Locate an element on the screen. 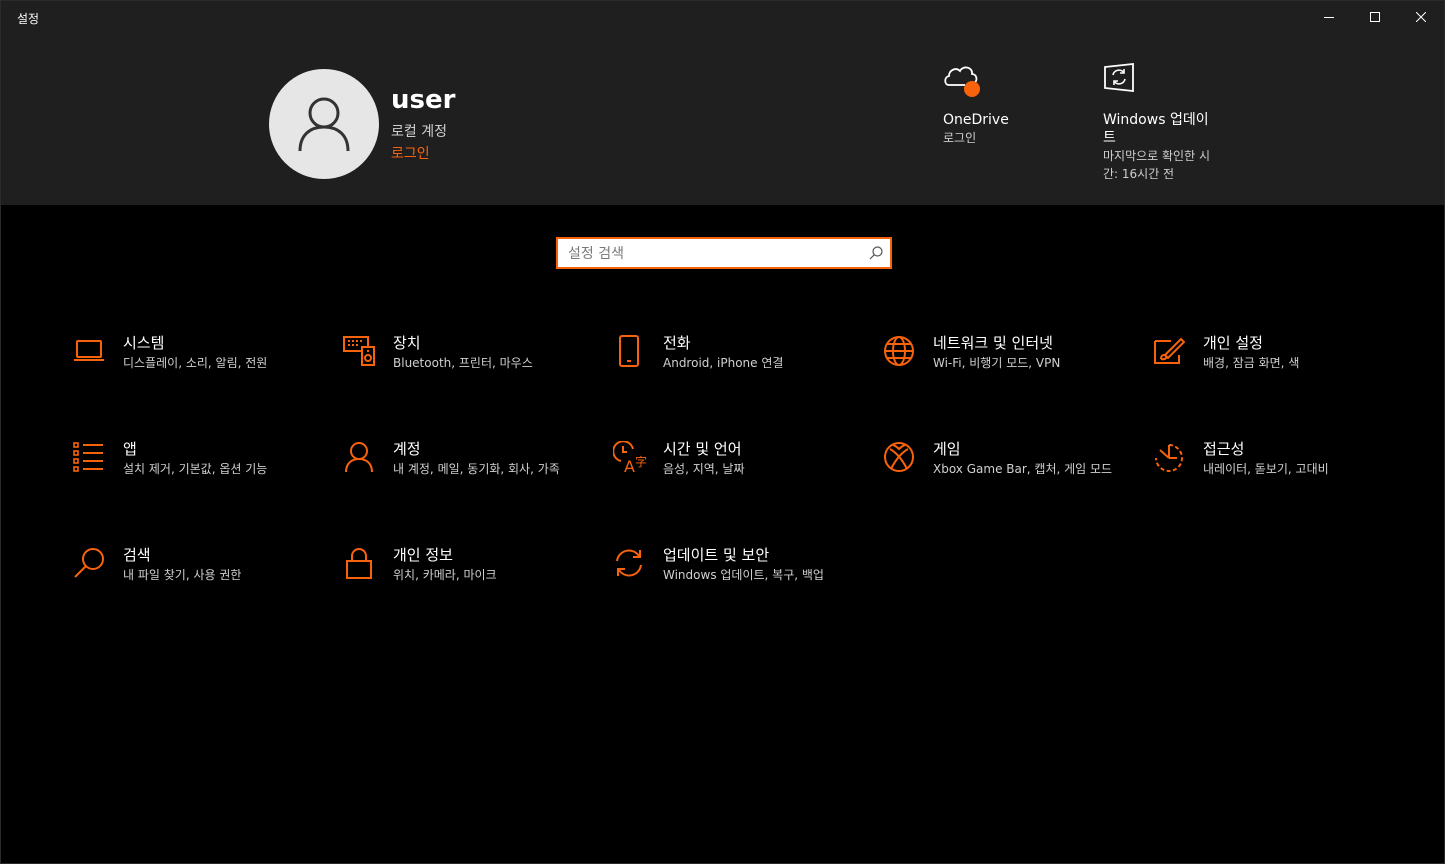  category-subtitle: 설치 제거, 기본값, 옵션 기능 is located at coordinates (195, 469).